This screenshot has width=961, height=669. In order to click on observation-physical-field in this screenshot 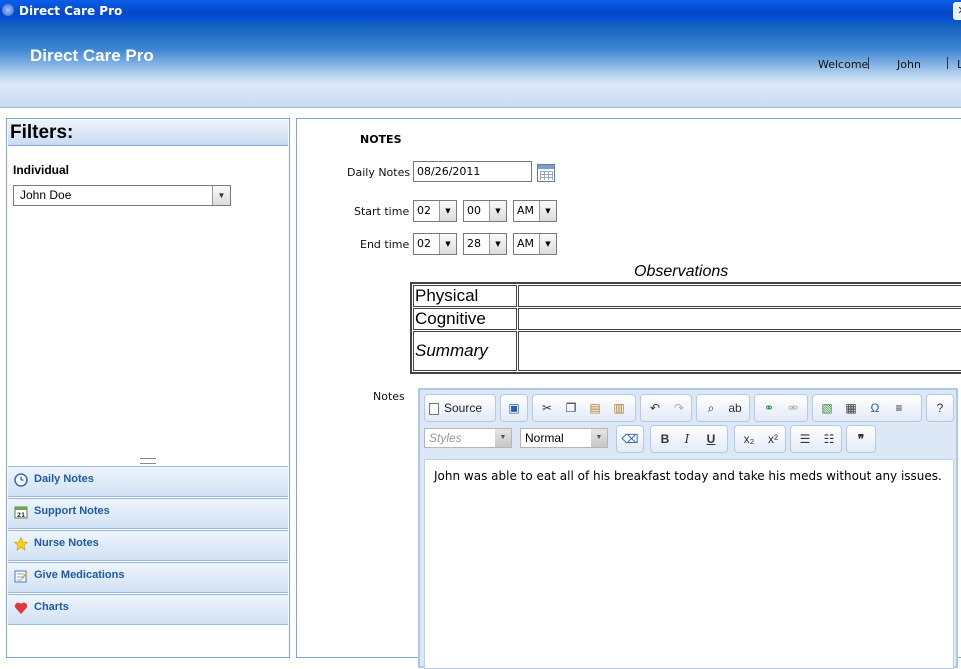, I will do `click(739, 296)`.